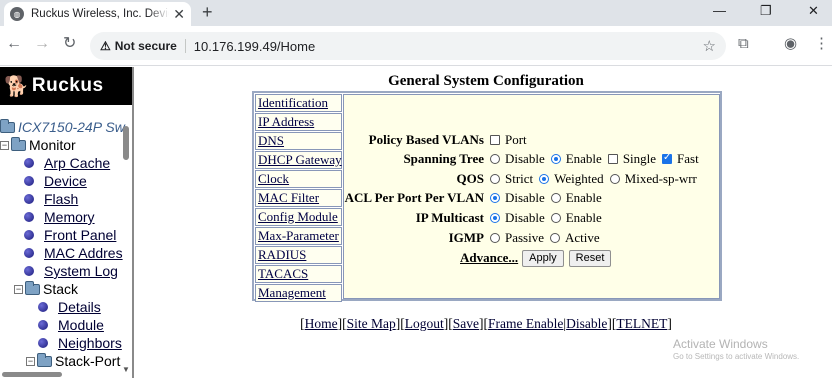 This screenshot has width=832, height=378. What do you see at coordinates (466, 323) in the screenshot?
I see `save-link: Save` at bounding box center [466, 323].